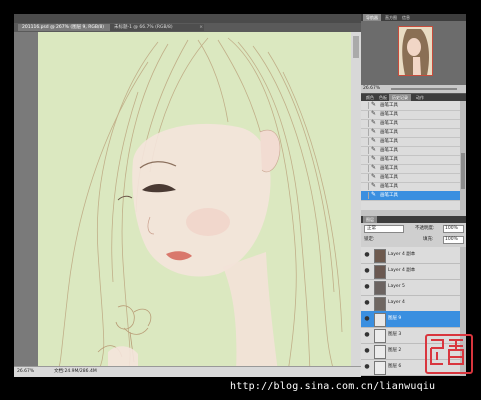 This screenshot has width=481, height=400. What do you see at coordinates (400, 97) in the screenshot?
I see `tab-history: 历史记录` at bounding box center [400, 97].